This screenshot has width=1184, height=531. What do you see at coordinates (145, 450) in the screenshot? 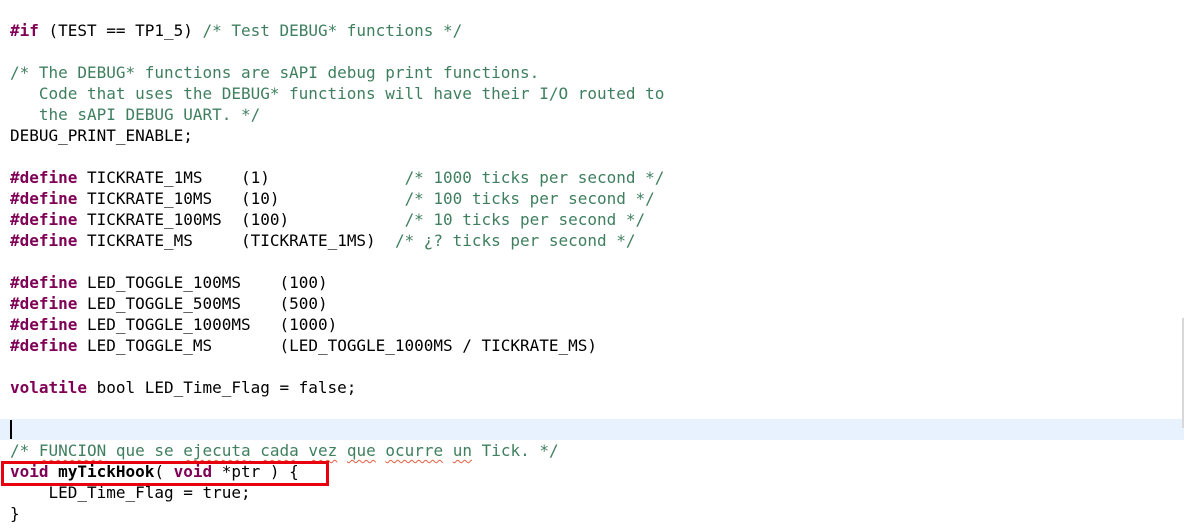
I see `comment-text: que se` at bounding box center [145, 450].